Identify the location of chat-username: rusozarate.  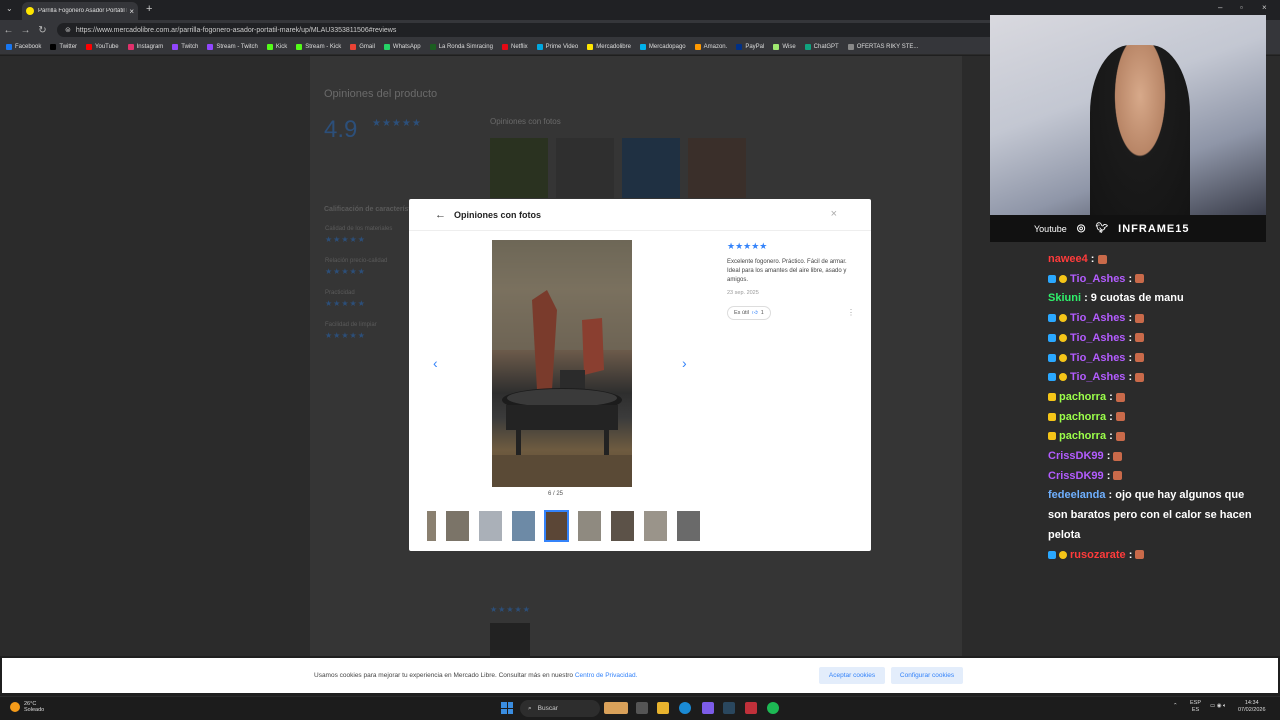
(1098, 555).